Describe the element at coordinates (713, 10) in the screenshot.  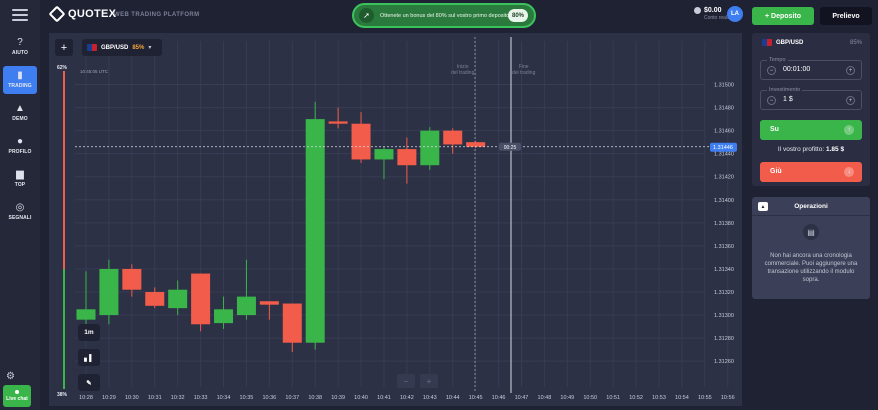
I see `balance-amount: $0.00` at that location.